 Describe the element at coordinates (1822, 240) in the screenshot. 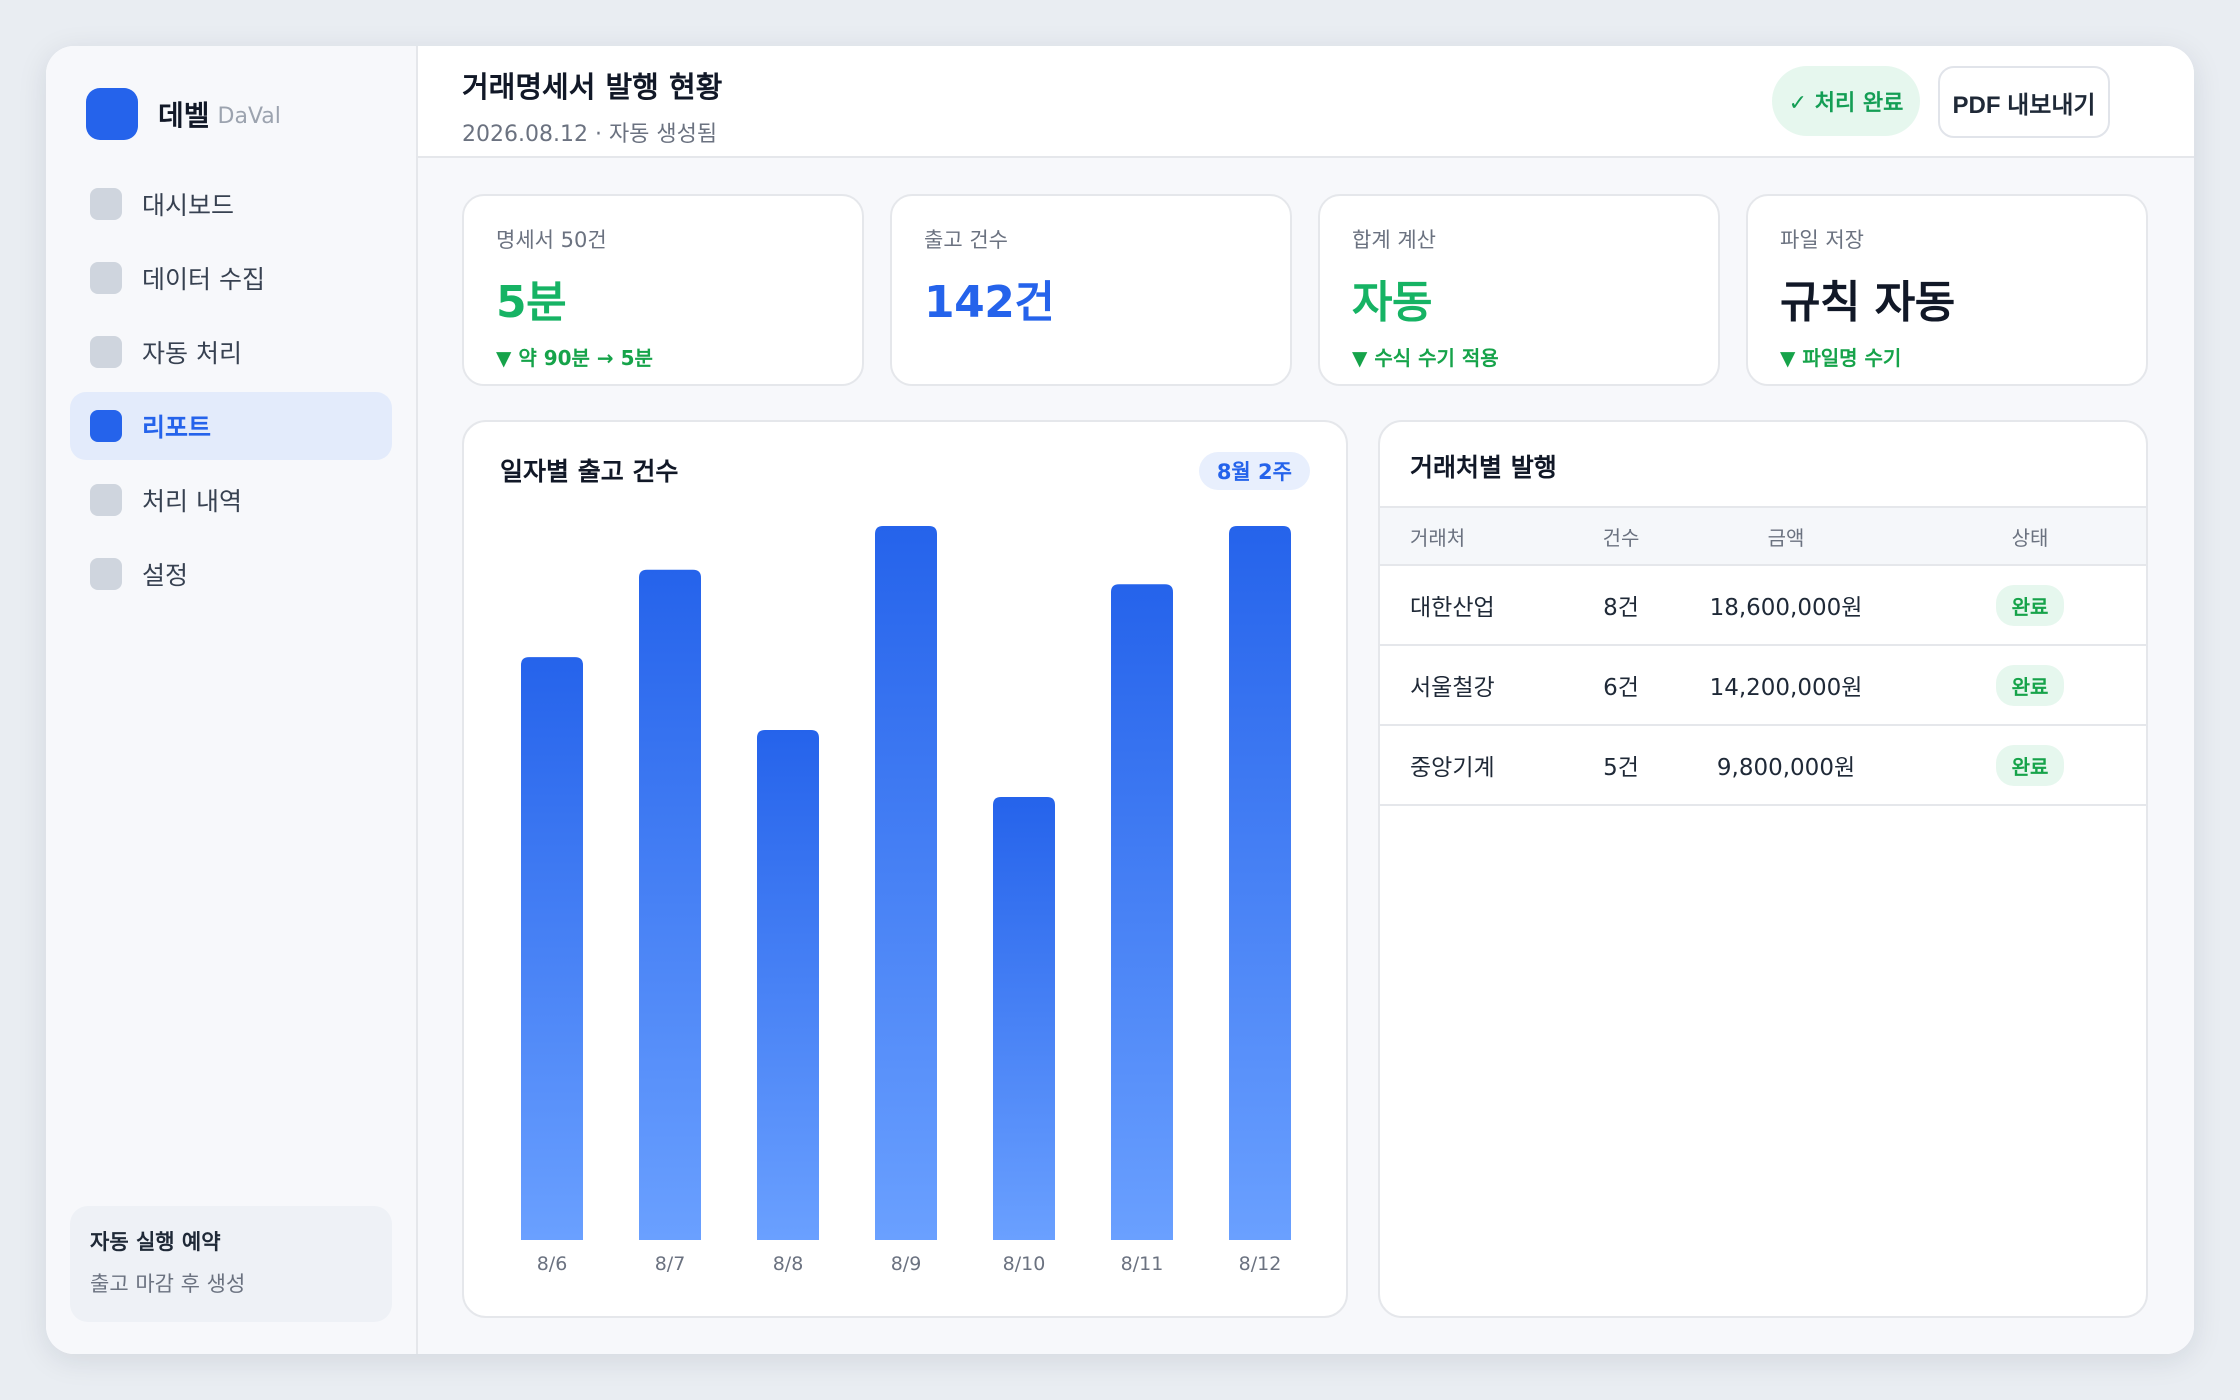

I see `stat-label: 파일 저장` at that location.